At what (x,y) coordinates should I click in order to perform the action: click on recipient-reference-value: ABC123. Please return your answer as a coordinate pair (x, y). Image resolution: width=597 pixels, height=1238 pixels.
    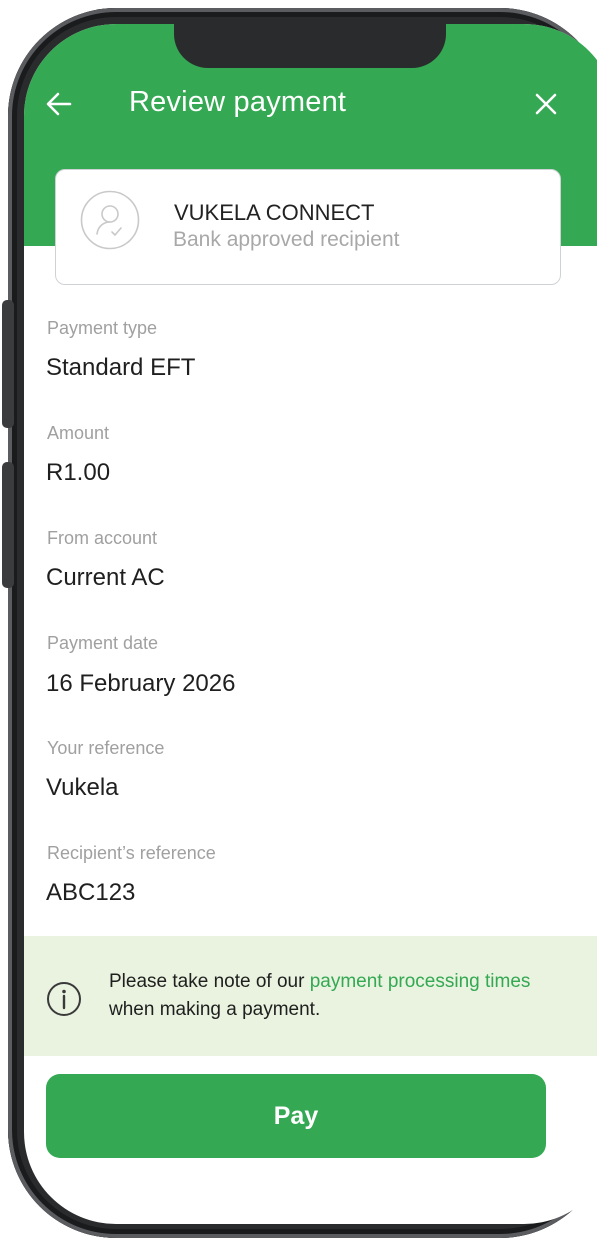
    Looking at the image, I should click on (91, 892).